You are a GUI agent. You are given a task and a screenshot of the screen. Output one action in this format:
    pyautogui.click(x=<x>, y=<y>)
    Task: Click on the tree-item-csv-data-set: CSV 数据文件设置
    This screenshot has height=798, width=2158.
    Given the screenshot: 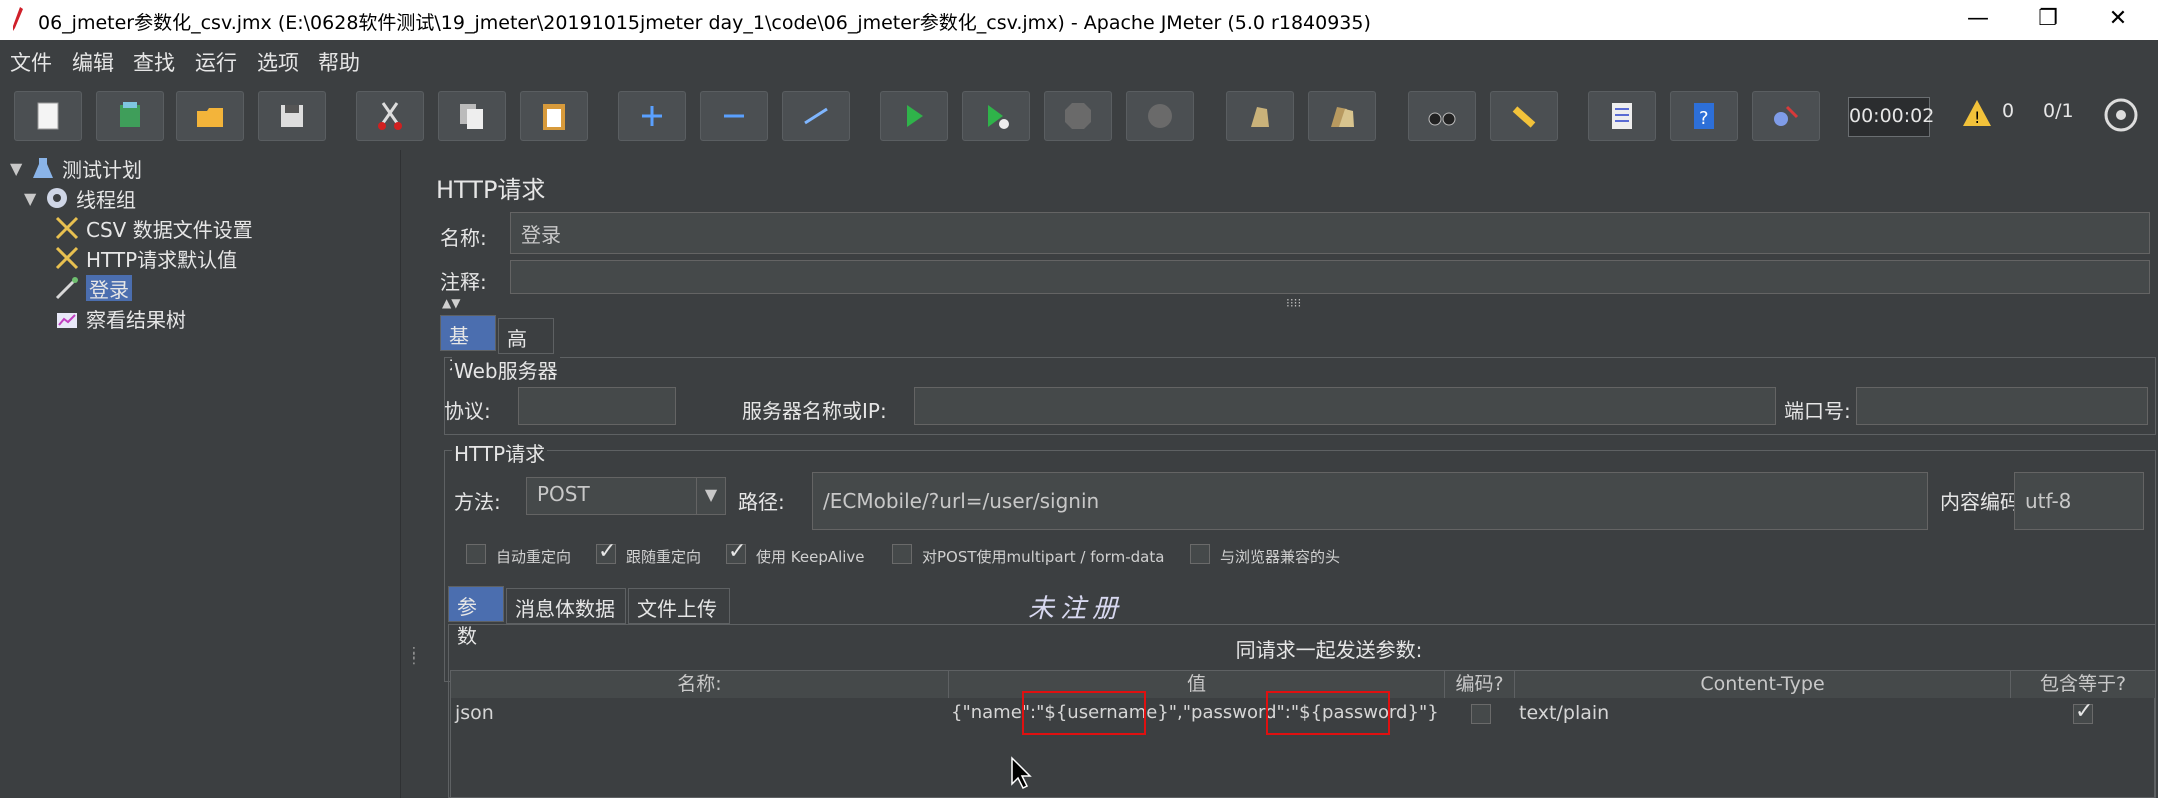 What is the action you would take?
    pyautogui.click(x=153, y=228)
    